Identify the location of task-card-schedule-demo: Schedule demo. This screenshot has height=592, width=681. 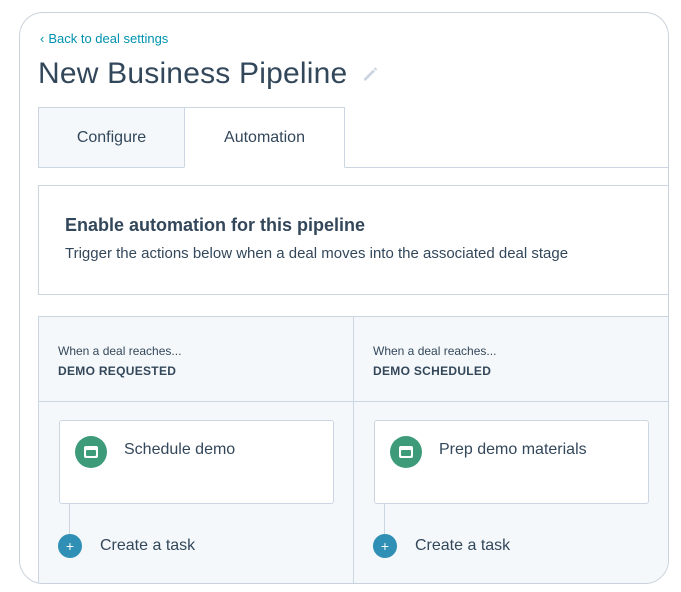
(196, 462).